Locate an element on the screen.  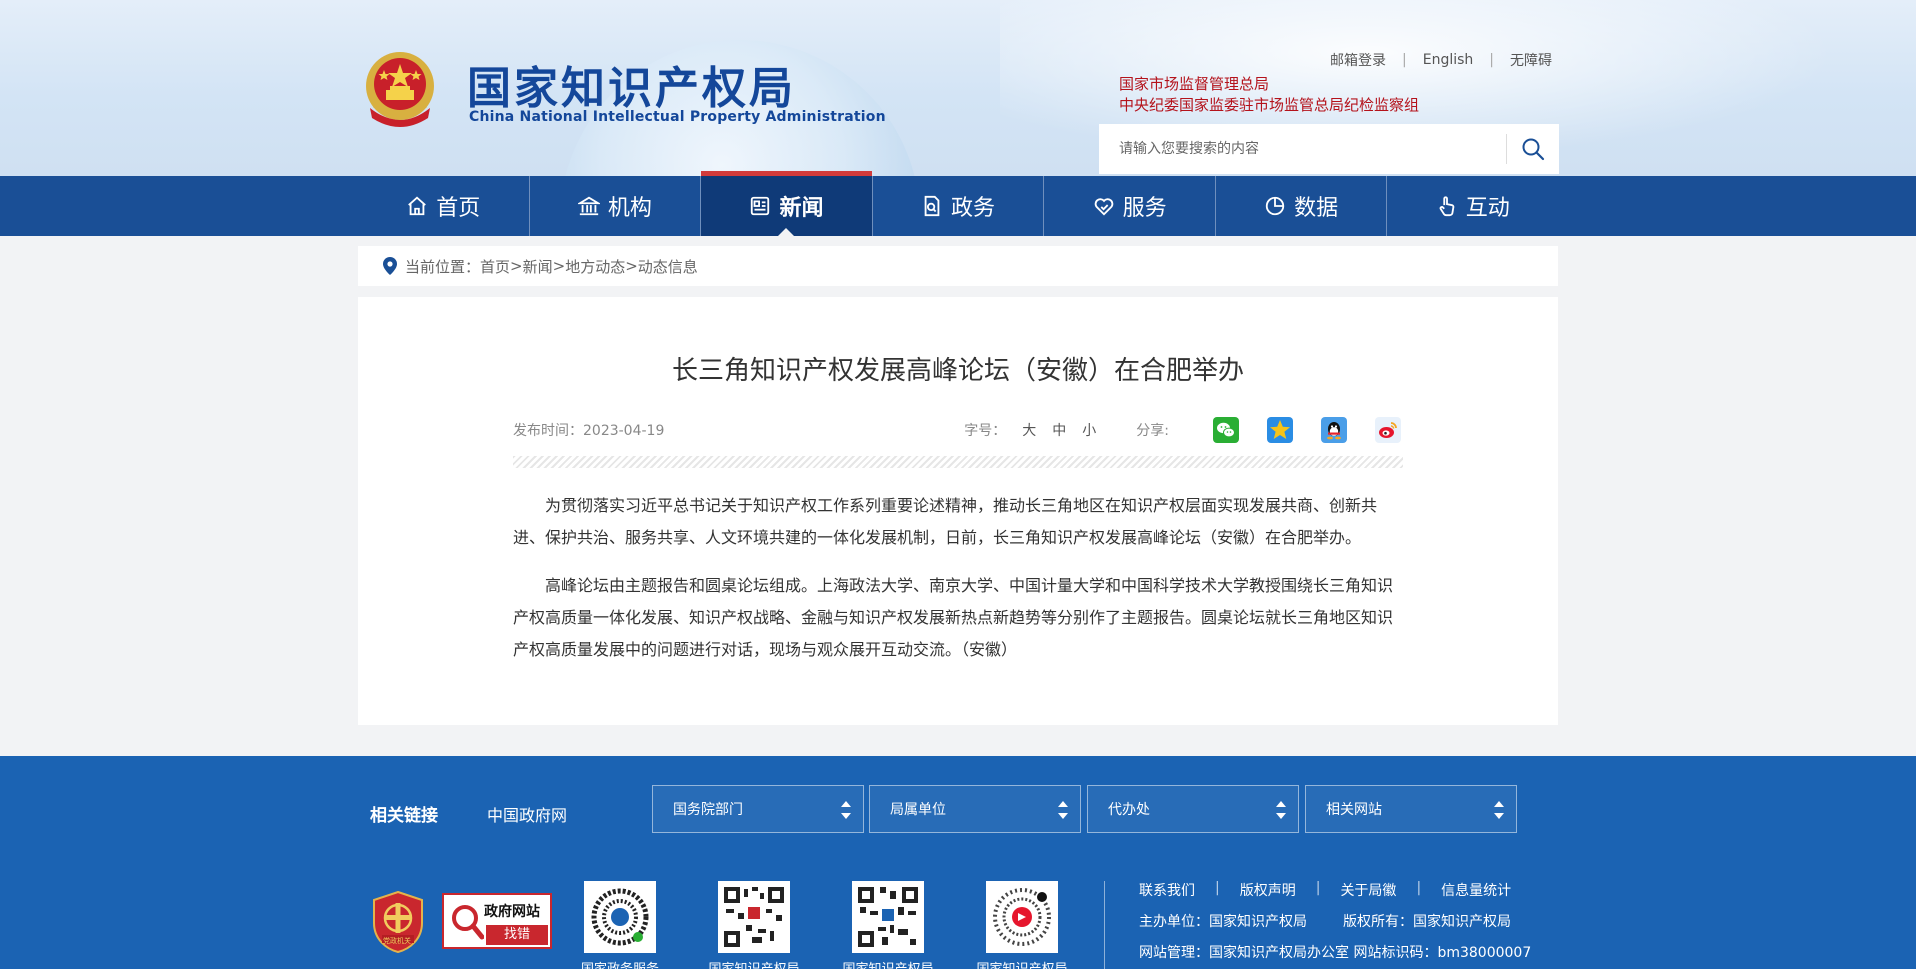
nav-label: 数据 is located at coordinates (1316, 208).